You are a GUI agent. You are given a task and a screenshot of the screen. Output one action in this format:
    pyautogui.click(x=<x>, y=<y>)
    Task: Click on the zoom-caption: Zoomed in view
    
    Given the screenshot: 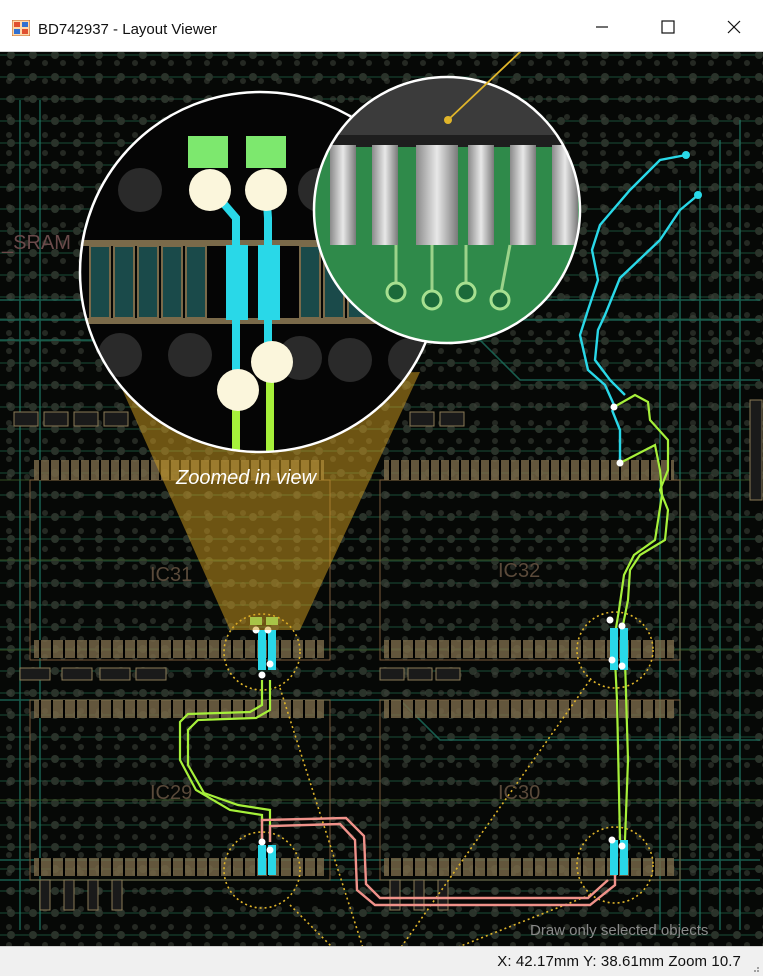 What is the action you would take?
    pyautogui.click(x=246, y=478)
    